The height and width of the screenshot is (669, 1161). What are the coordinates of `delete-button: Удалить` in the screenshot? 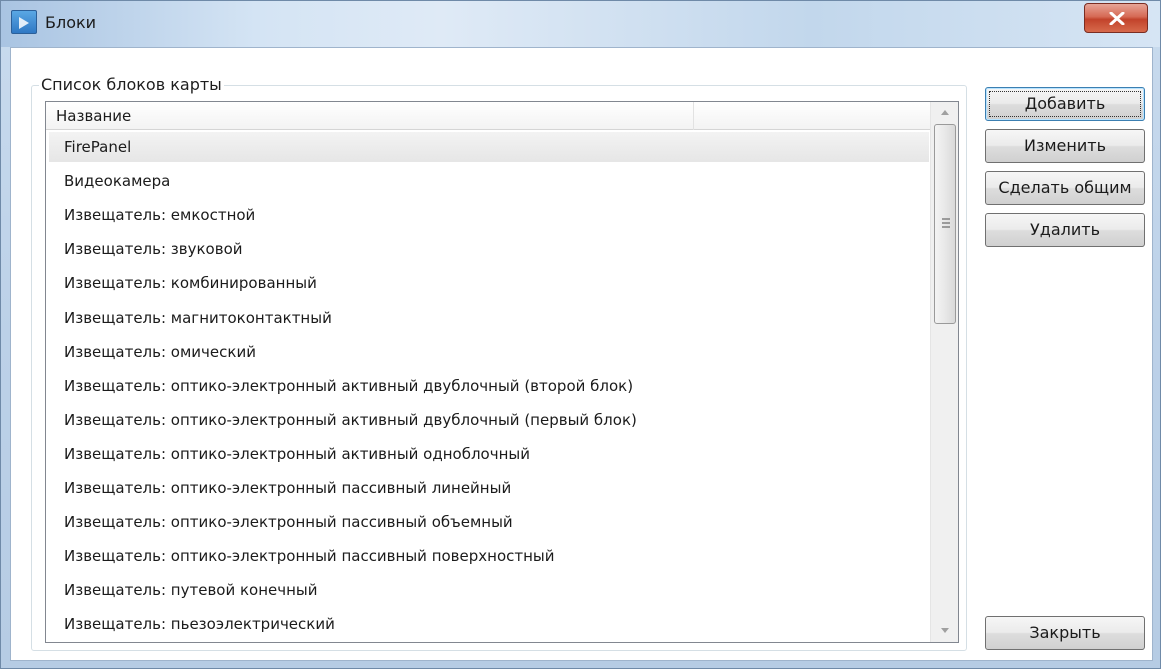 It's located at (1065, 230).